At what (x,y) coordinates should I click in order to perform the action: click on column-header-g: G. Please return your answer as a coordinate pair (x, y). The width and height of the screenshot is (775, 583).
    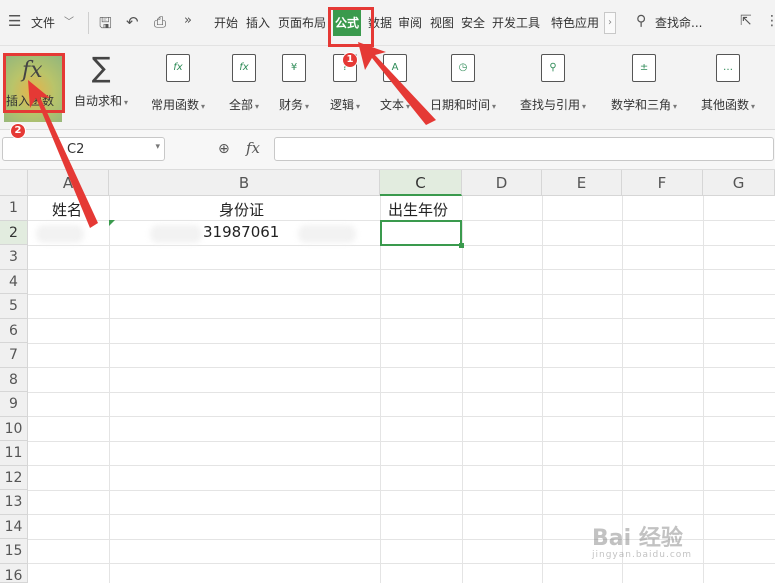
    Looking at the image, I should click on (739, 183).